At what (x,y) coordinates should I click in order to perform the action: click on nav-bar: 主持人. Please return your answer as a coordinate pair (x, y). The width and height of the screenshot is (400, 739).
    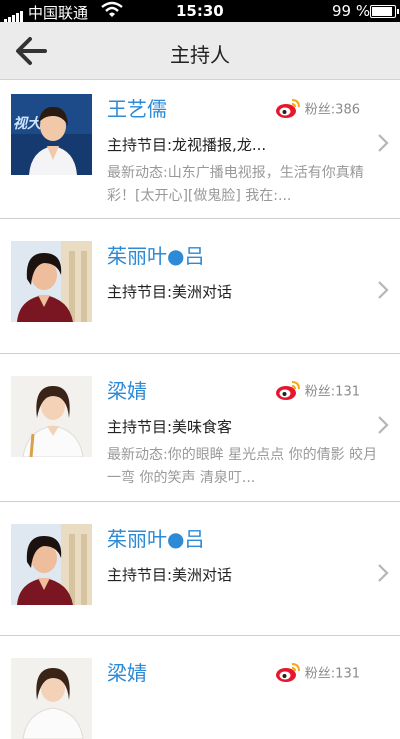
    Looking at the image, I should click on (200, 51).